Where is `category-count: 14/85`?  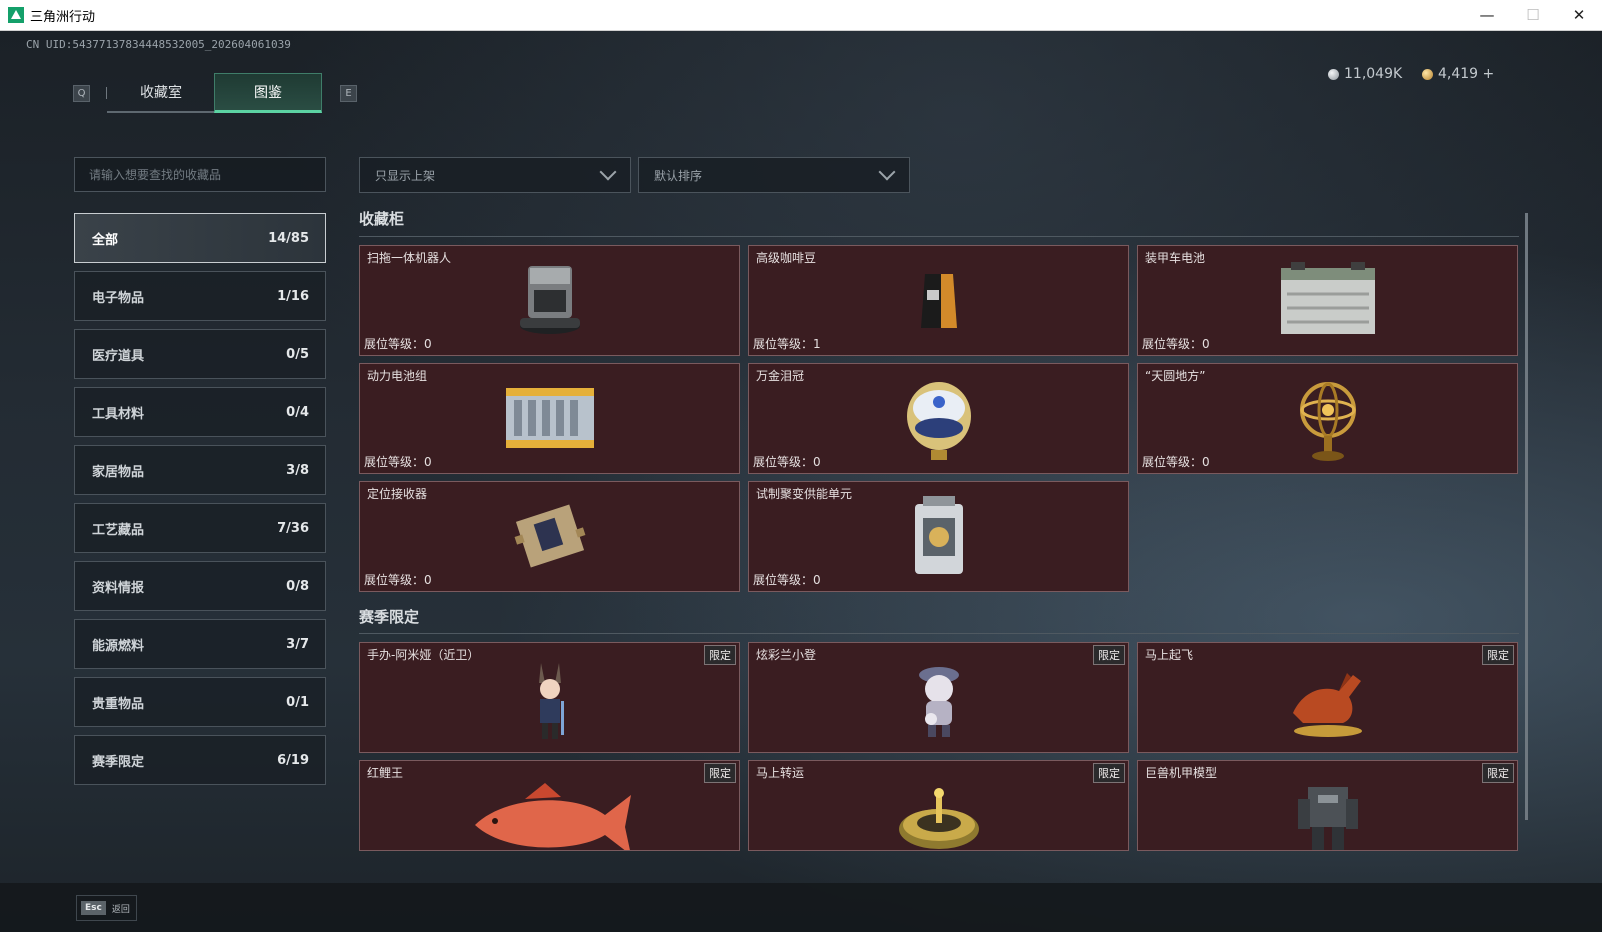 category-count: 14/85 is located at coordinates (288, 238).